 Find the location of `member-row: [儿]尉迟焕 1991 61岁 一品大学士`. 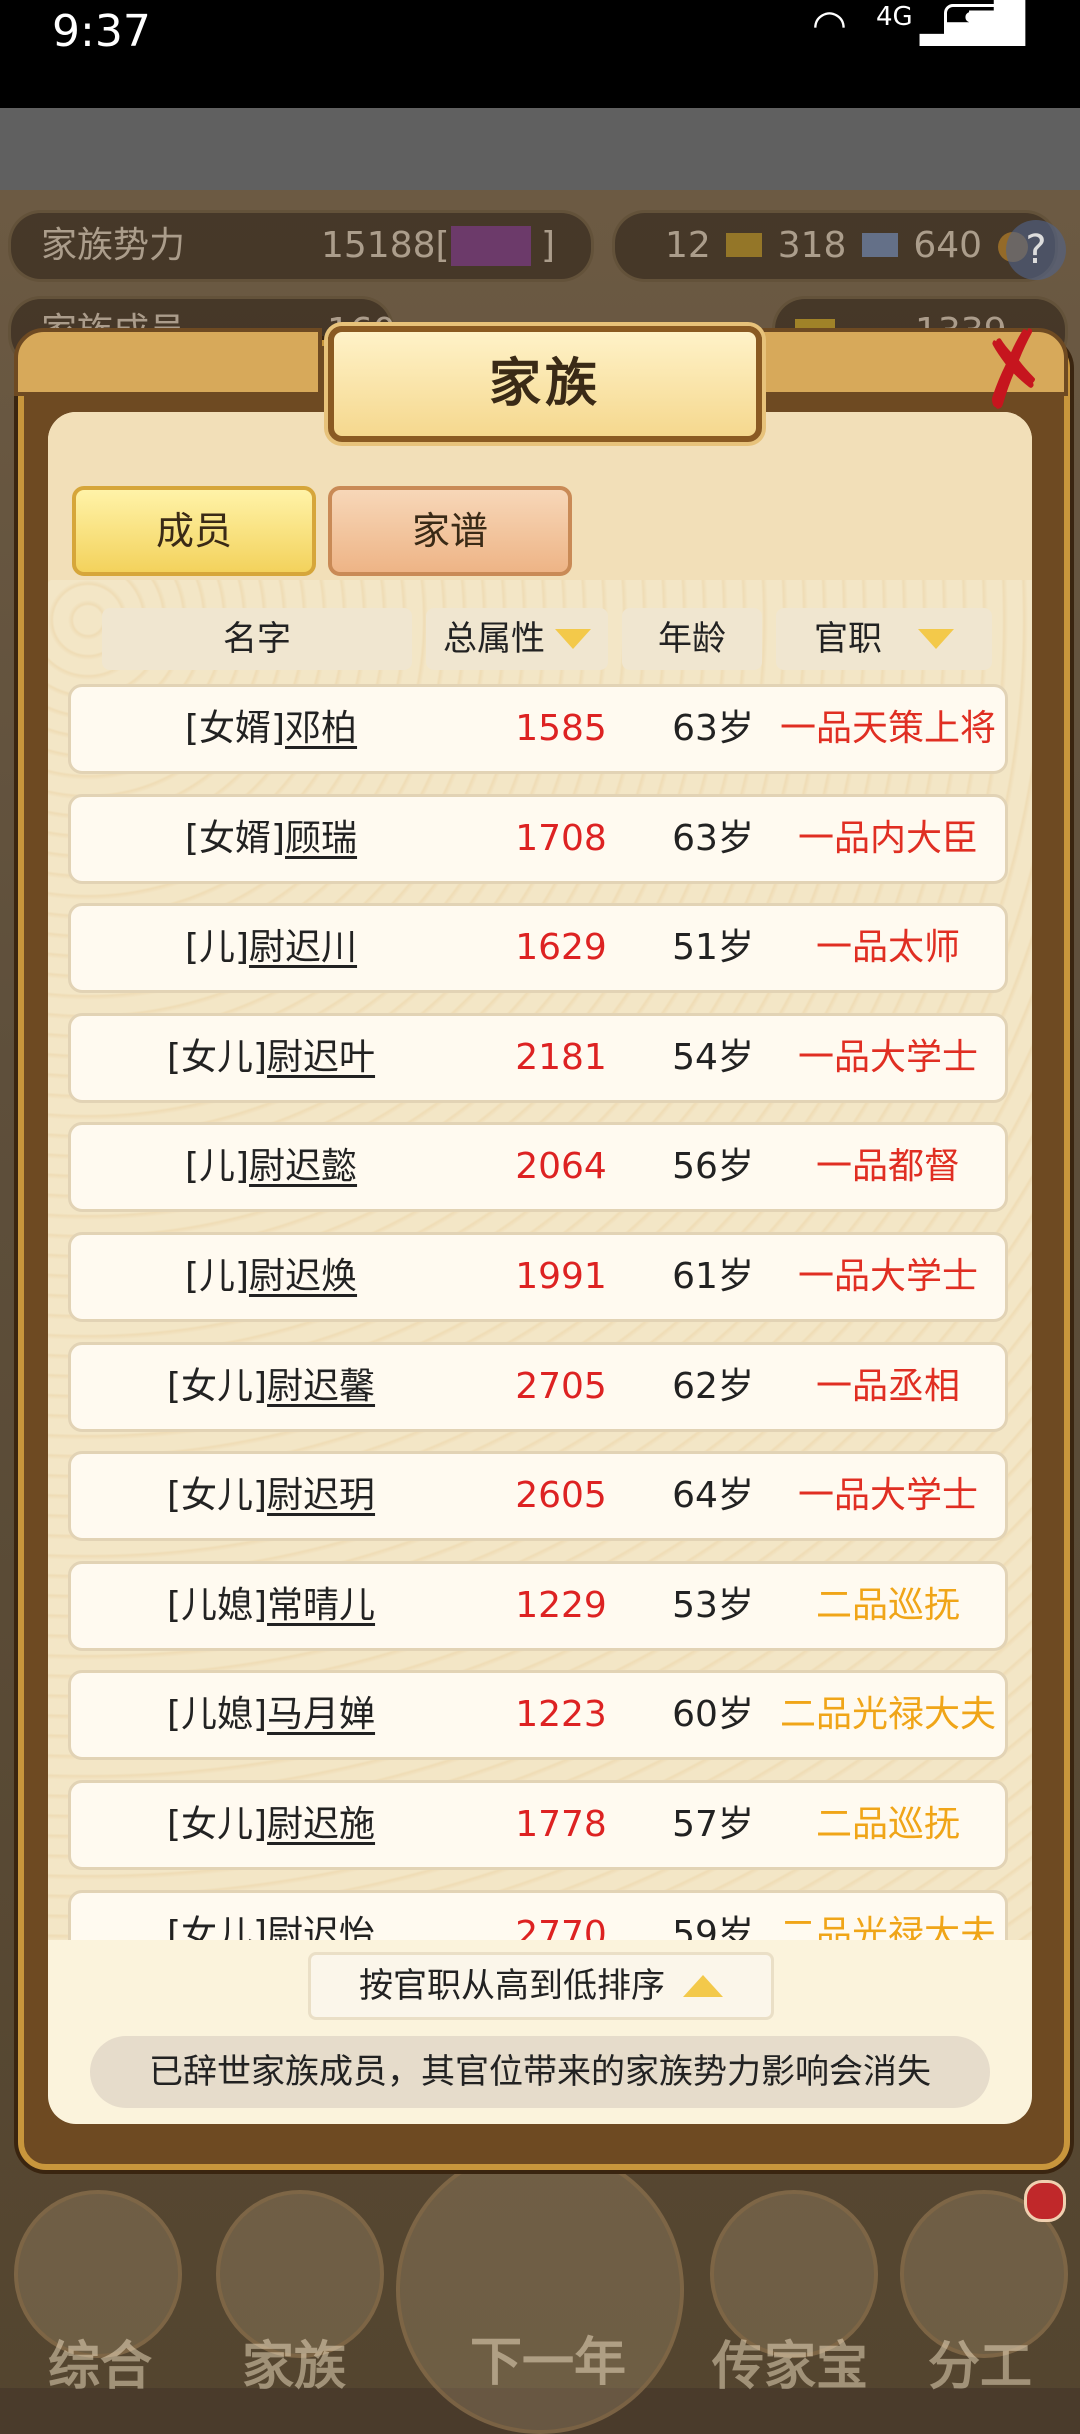

member-row: [儿]尉迟焕 1991 61岁 一品大学士 is located at coordinates (538, 1277).